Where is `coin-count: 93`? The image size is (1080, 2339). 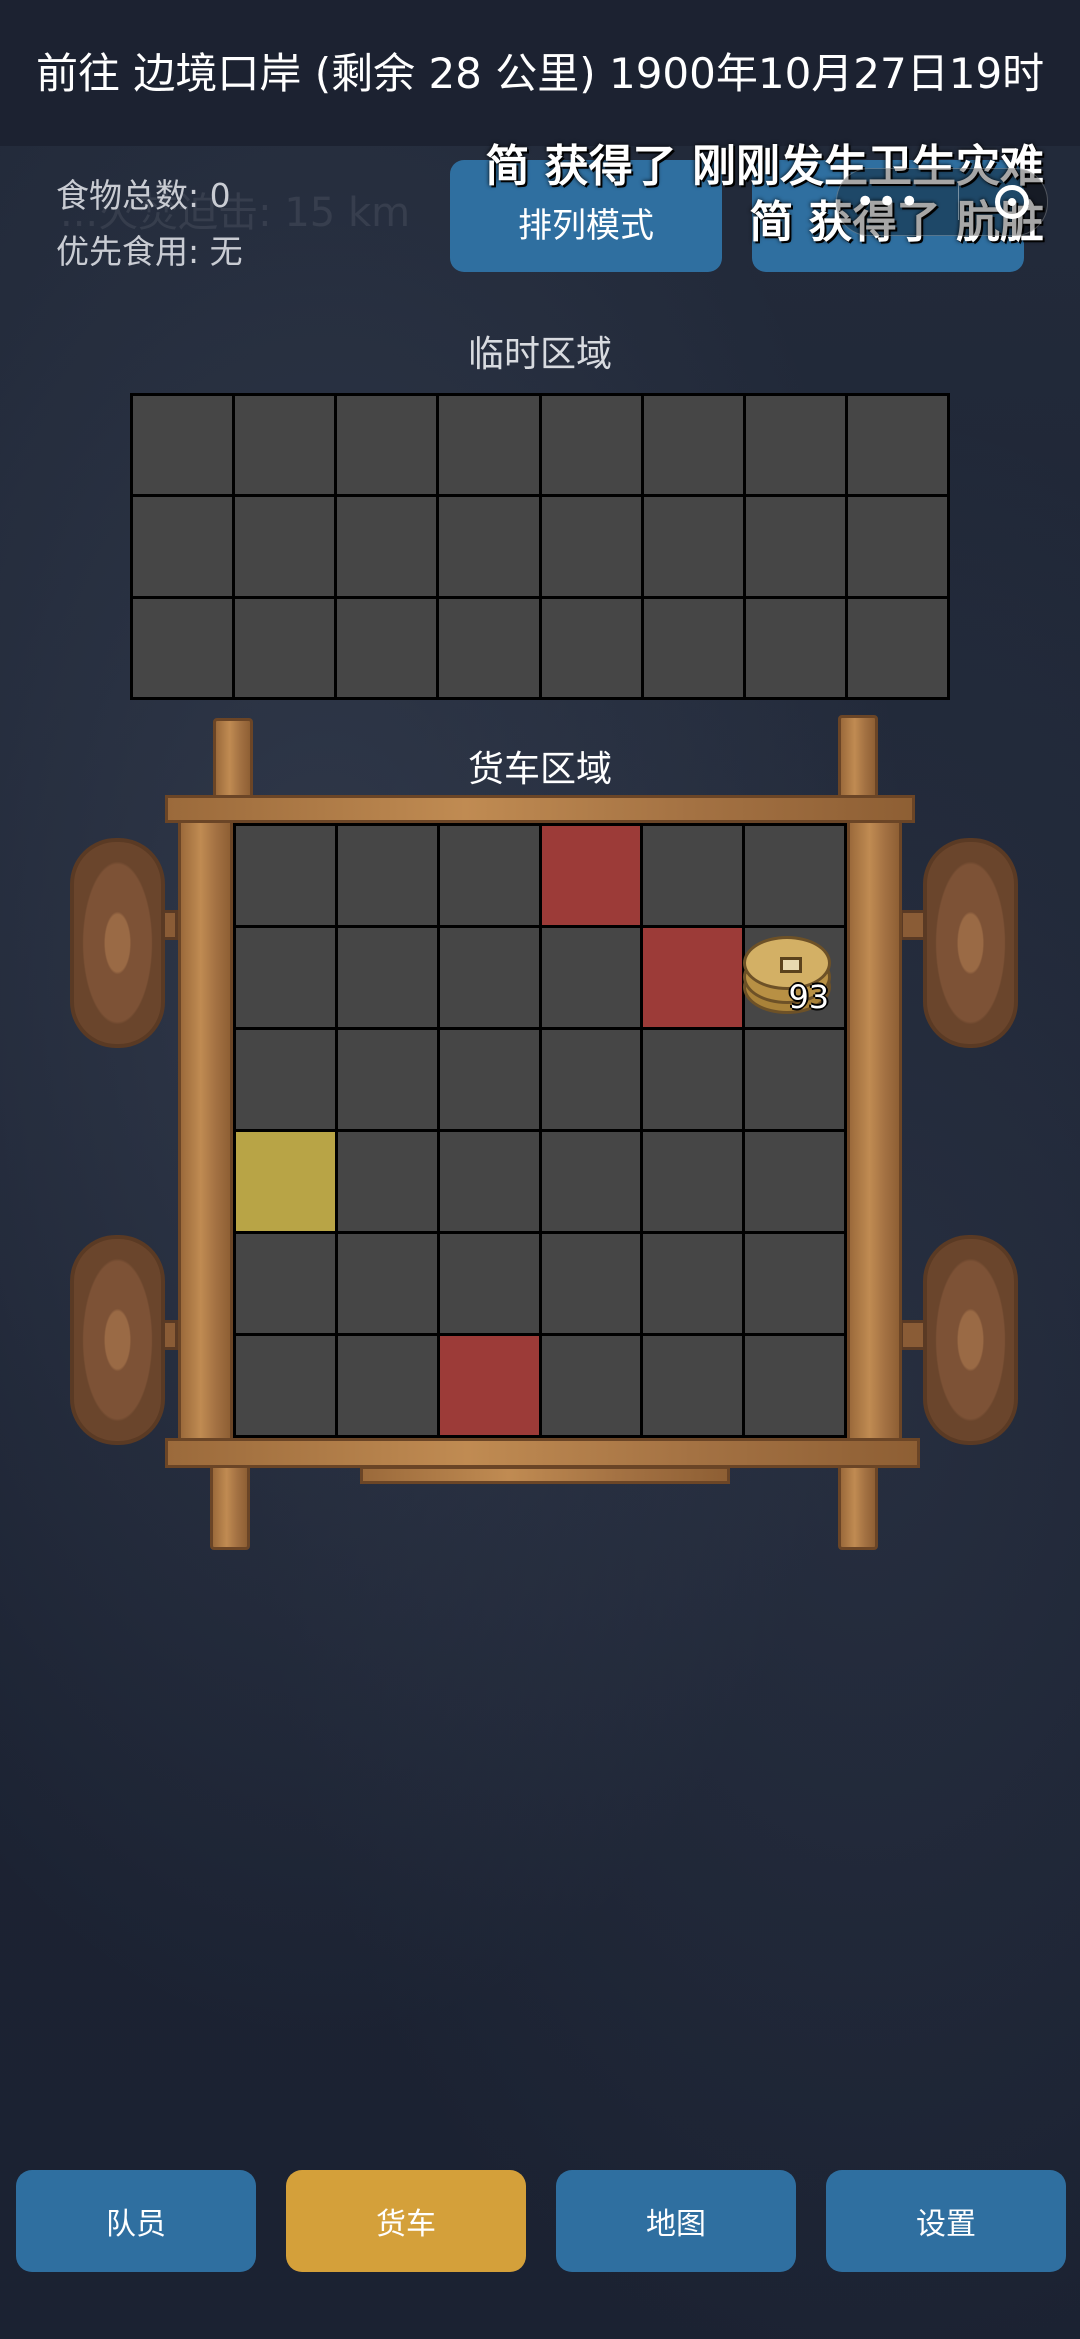
coin-count: 93 is located at coordinates (809, 997).